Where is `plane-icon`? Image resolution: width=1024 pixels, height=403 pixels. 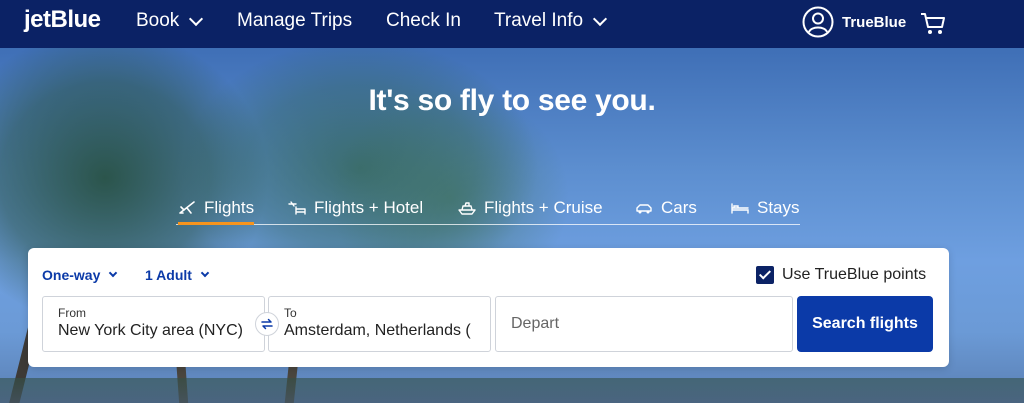 plane-icon is located at coordinates (187, 207).